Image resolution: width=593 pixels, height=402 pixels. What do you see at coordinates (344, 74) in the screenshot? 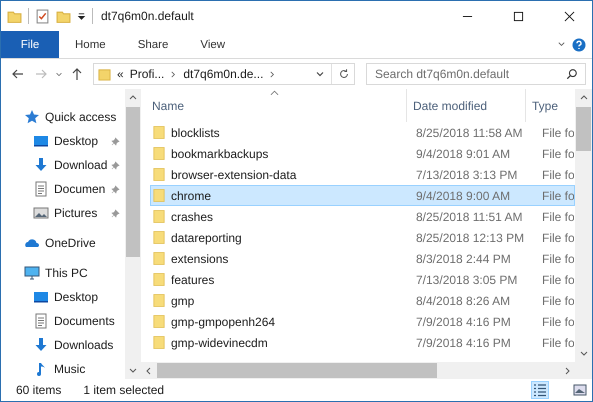
I see `refresh-icon` at bounding box center [344, 74].